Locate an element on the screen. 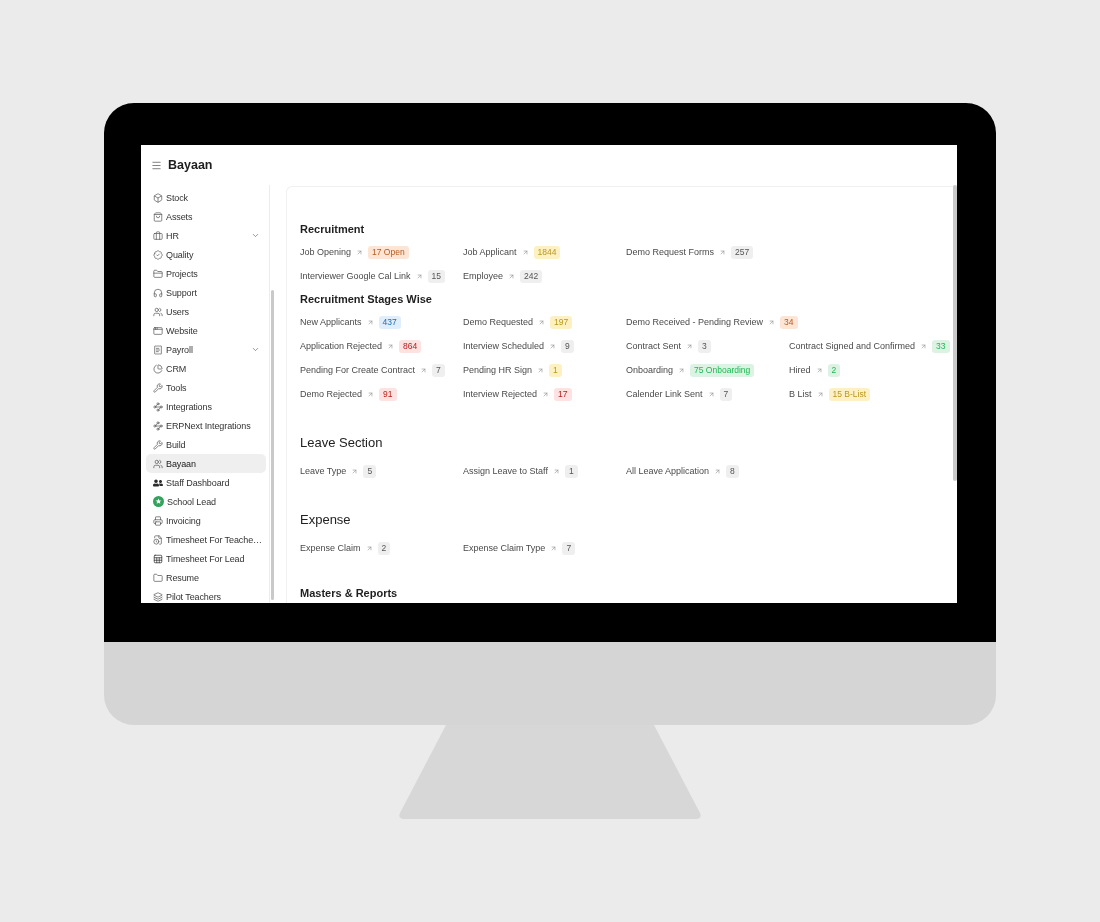 This screenshot has width=1100, height=922. count-badge: 75 Onboarding is located at coordinates (722, 370).